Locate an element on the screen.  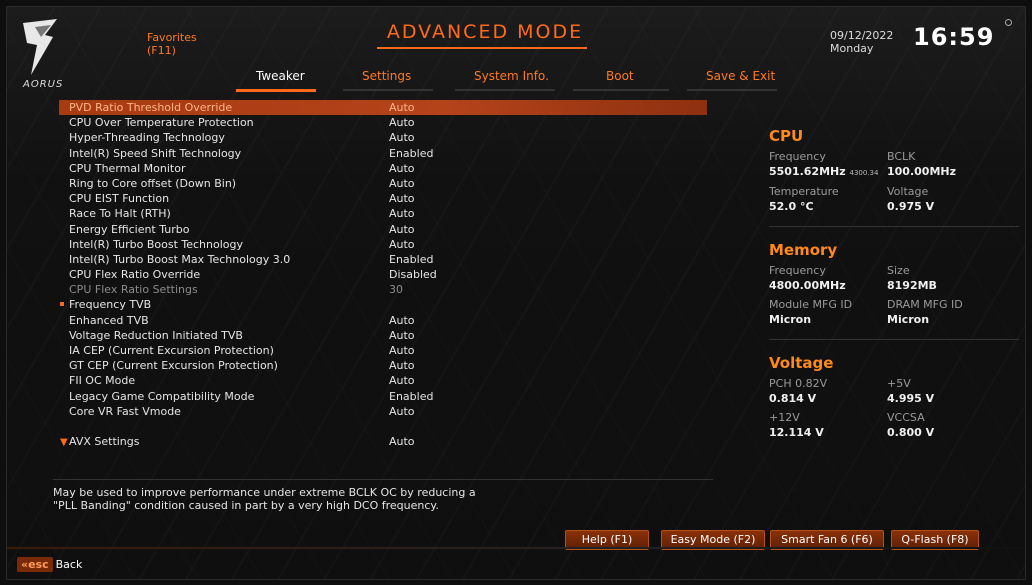
menu-item-label: Race To Halt (RTH) is located at coordinates (120, 214).